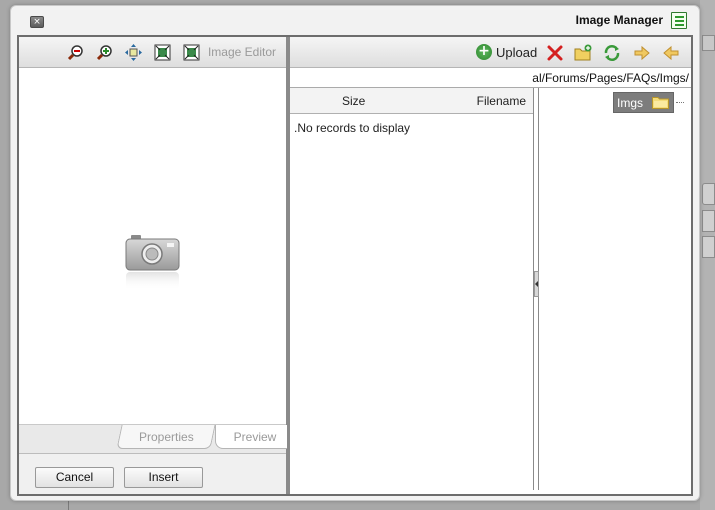 This screenshot has width=715, height=510. I want to click on tree-connector, so click(680, 102).